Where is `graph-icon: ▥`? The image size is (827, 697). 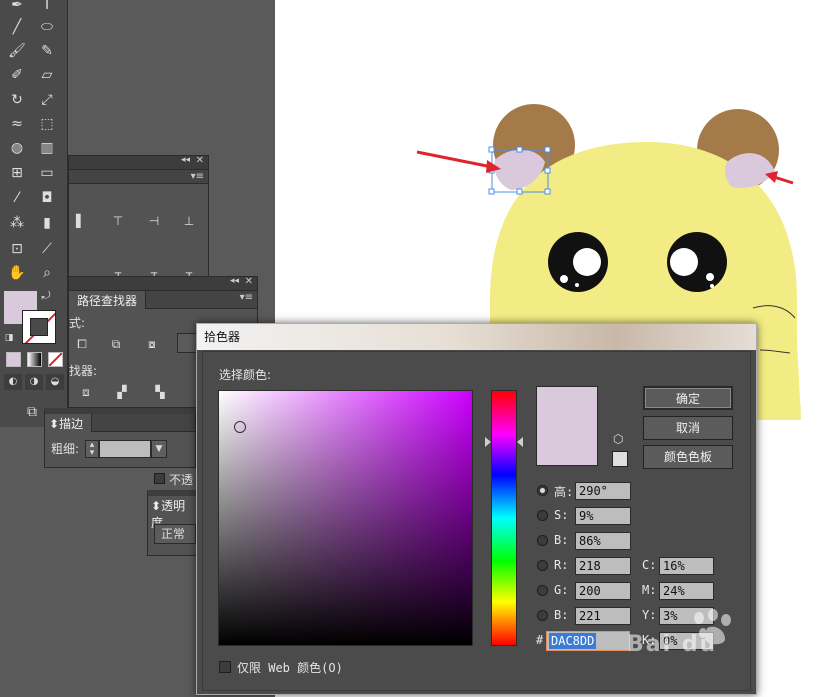 graph-icon: ▥ is located at coordinates (47, 148).